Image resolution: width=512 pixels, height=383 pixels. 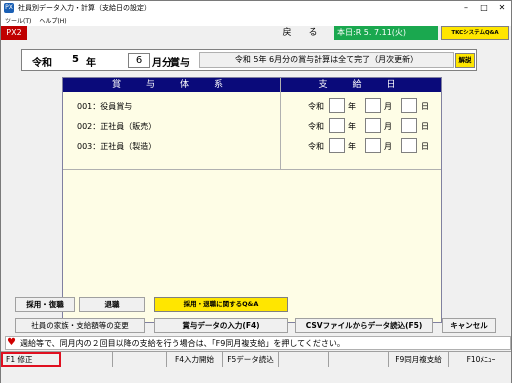 What do you see at coordinates (88, 359) in the screenshot?
I see `f2-key` at bounding box center [88, 359].